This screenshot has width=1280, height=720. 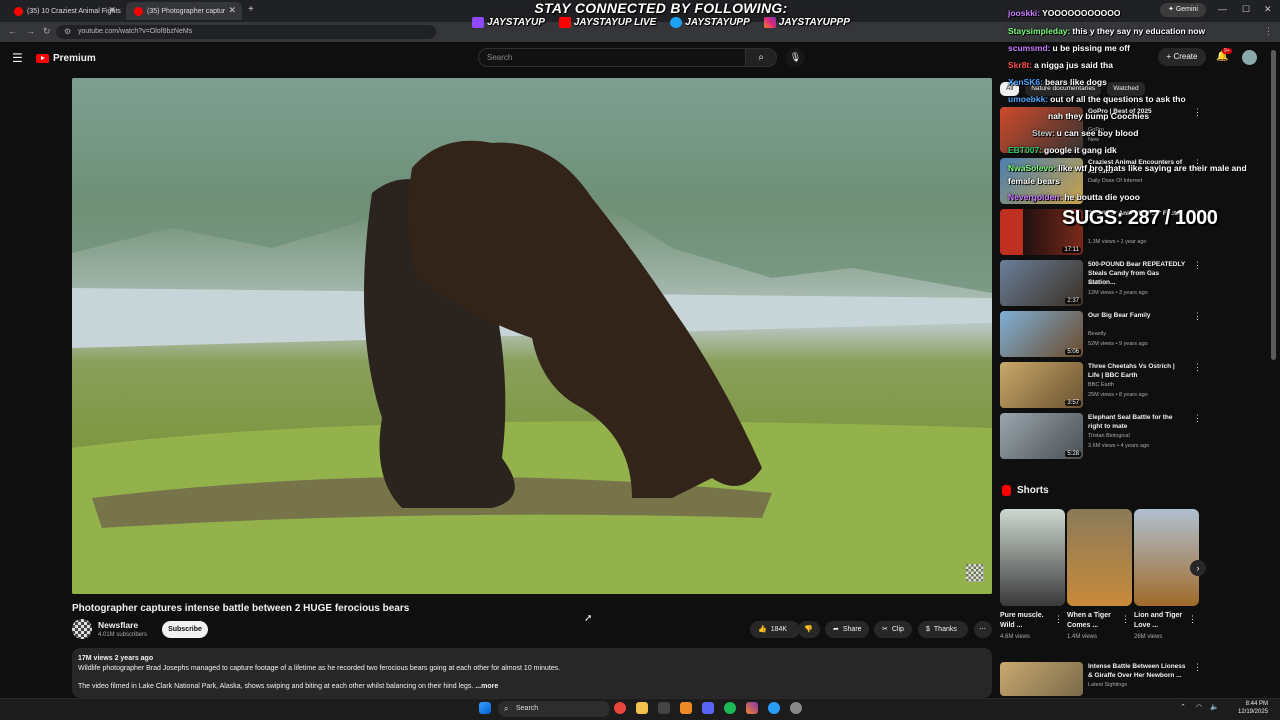 I want to click on forward-icon: →, so click(x=30, y=31).